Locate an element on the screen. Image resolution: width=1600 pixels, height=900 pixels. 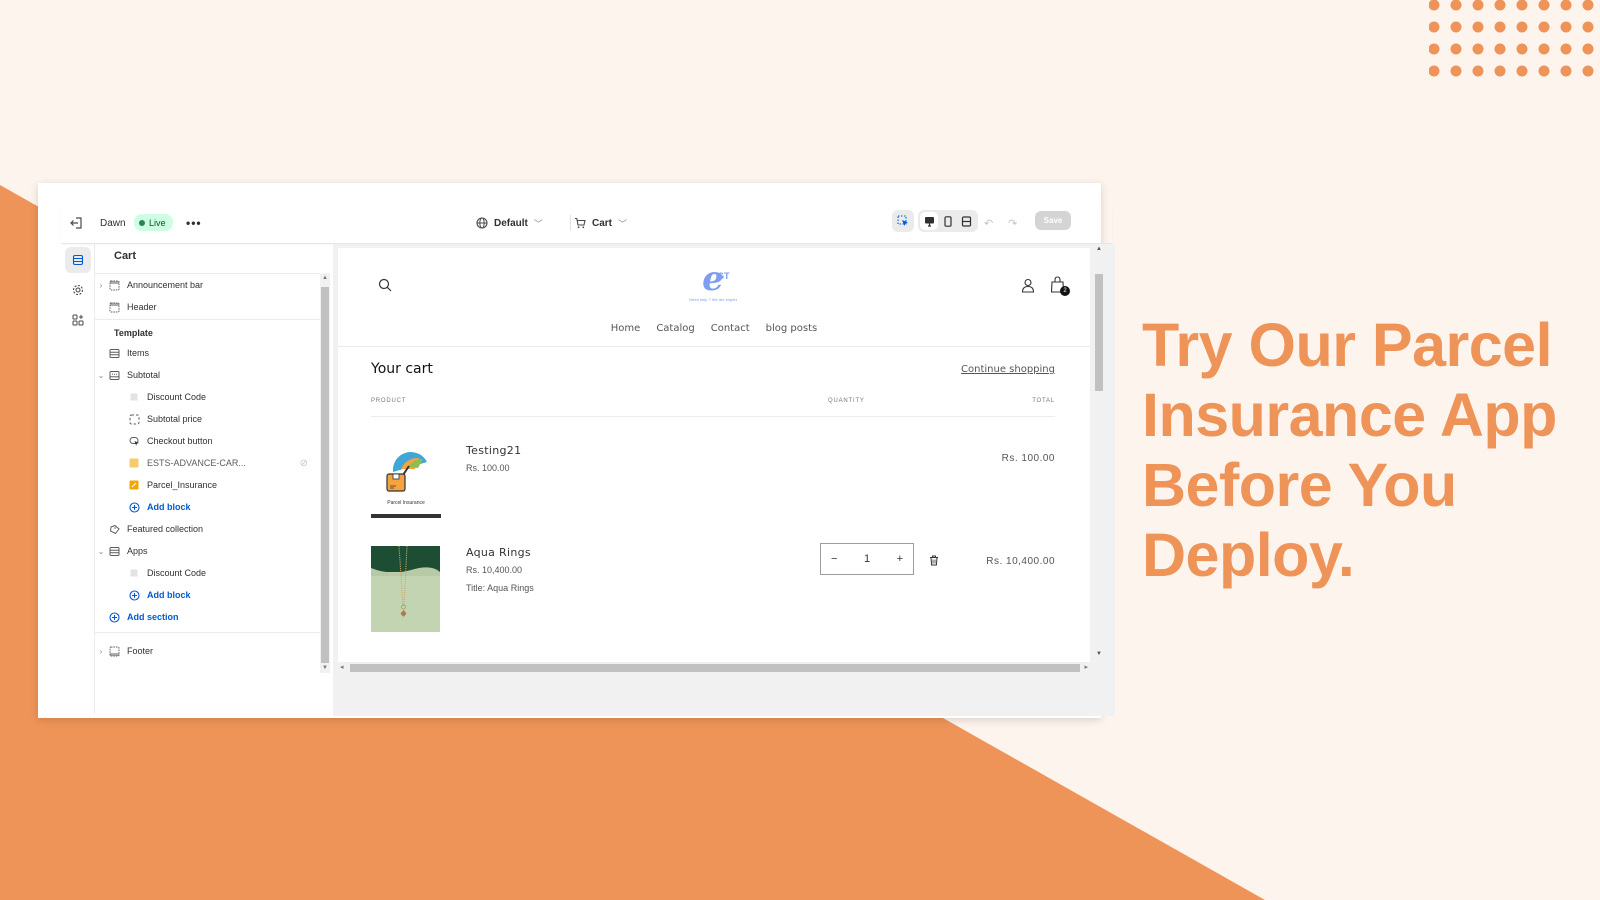
continue-shopping-link: Continue shopping is located at coordinates (1008, 369).